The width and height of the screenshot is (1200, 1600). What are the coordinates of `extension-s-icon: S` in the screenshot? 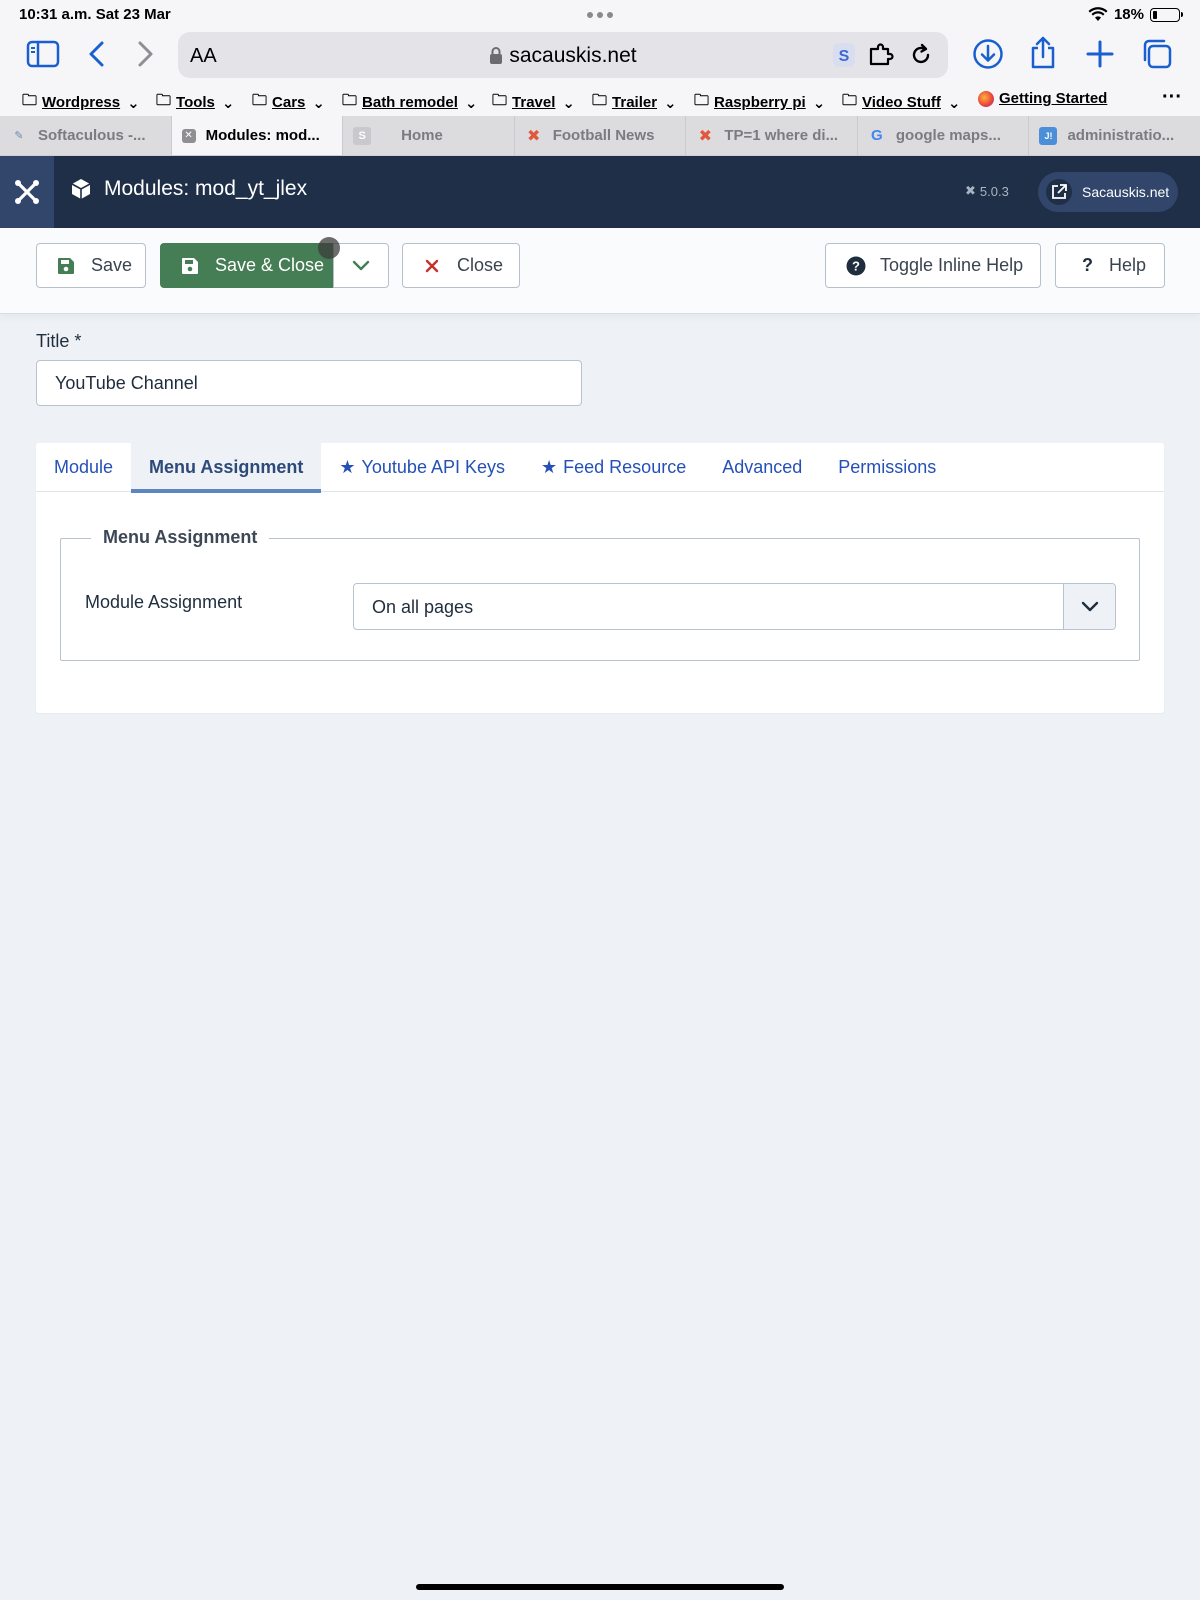 It's located at (844, 55).